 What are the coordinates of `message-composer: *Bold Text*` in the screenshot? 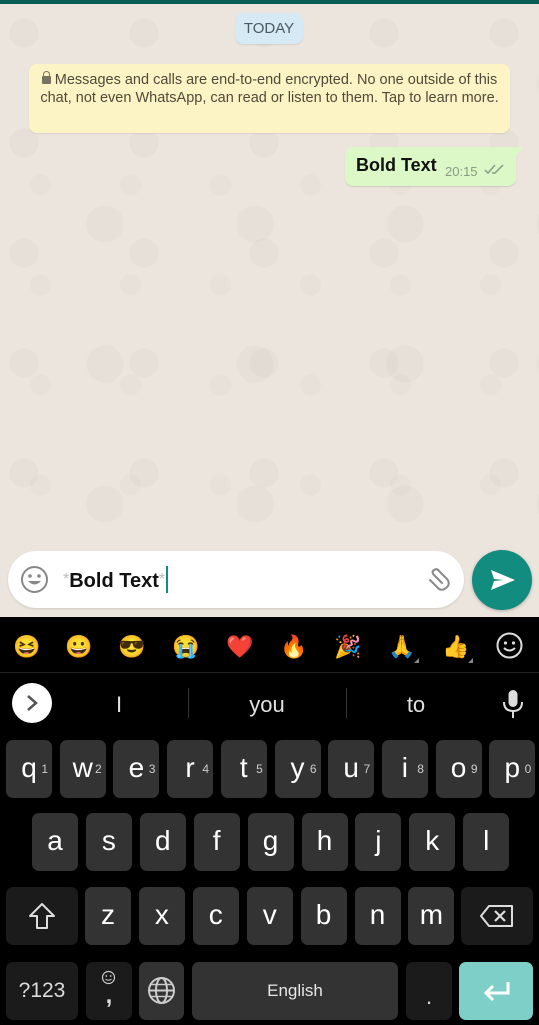 It's located at (236, 579).